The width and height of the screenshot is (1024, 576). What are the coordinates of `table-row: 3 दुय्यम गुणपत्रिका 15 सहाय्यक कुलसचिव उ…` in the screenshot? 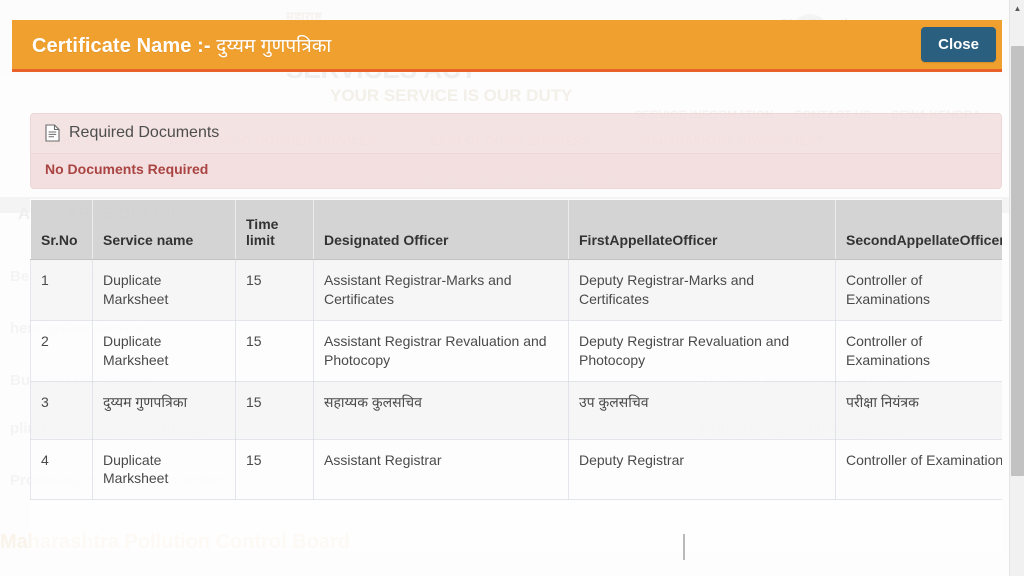 It's located at (516, 410).